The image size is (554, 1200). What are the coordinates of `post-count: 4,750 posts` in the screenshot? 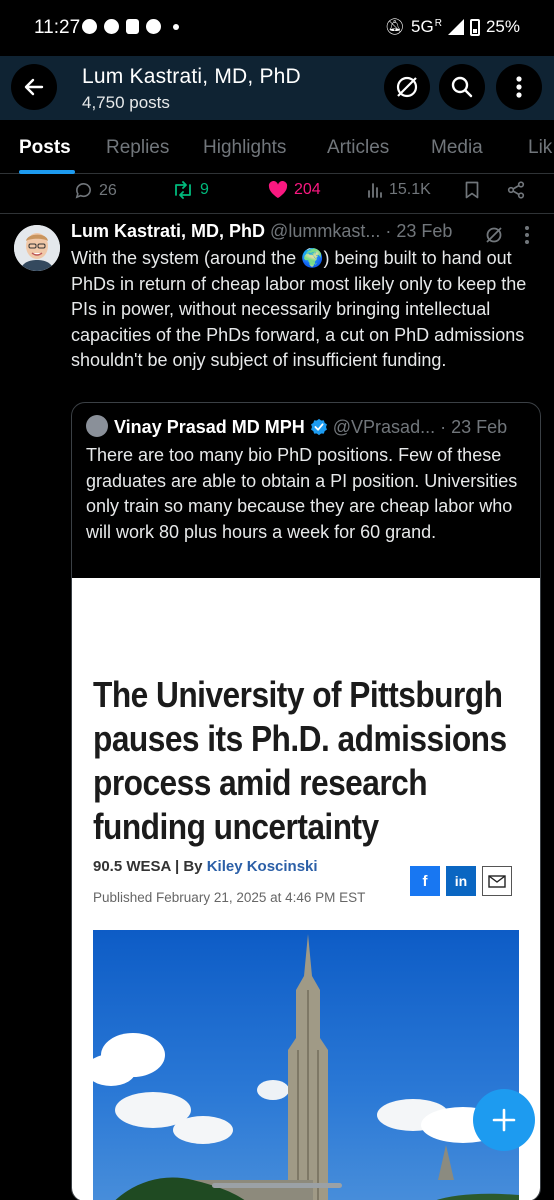 It's located at (126, 102).